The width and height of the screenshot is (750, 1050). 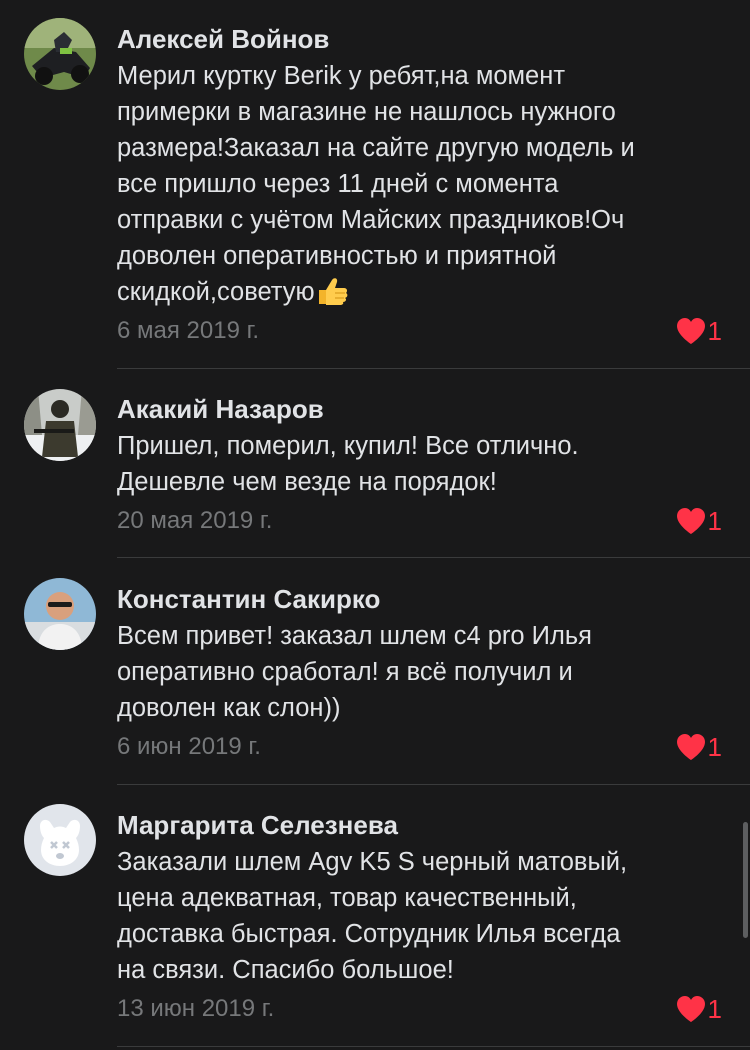 What do you see at coordinates (338, 184) in the screenshot?
I see `review-text-line: все пришло через 11 дней с момента` at bounding box center [338, 184].